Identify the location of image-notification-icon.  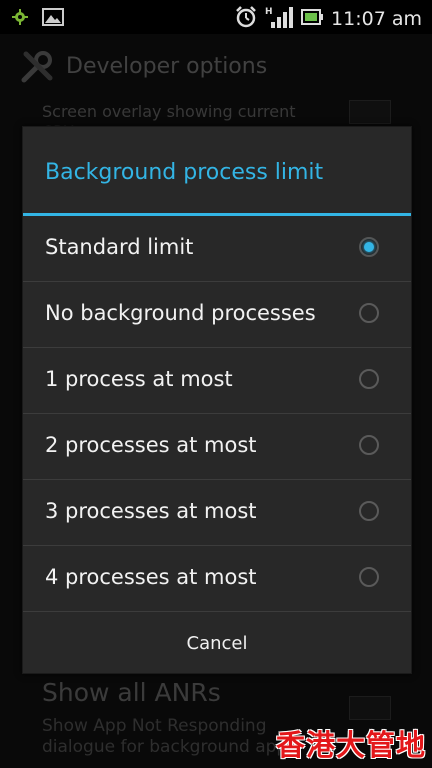
(53, 19).